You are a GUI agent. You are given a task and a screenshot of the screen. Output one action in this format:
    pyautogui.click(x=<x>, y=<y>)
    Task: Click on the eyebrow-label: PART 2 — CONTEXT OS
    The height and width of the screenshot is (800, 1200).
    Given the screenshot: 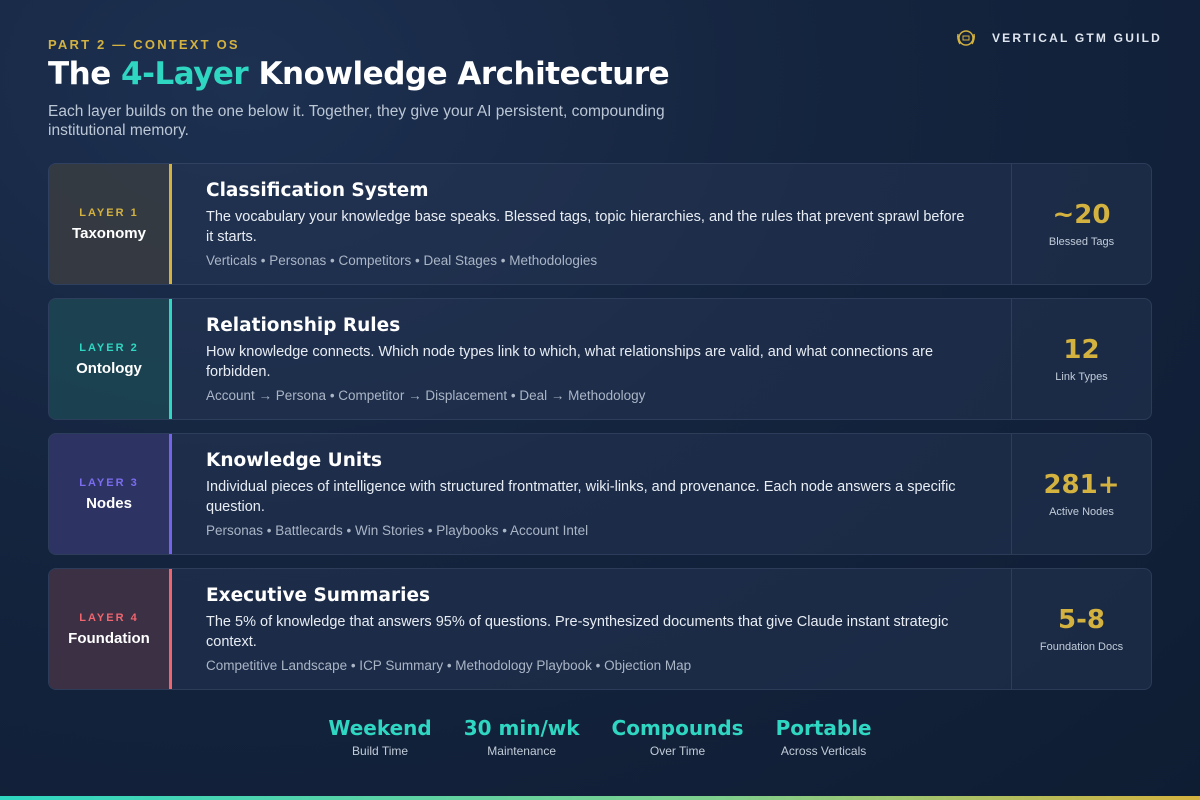 What is the action you would take?
    pyautogui.click(x=144, y=44)
    